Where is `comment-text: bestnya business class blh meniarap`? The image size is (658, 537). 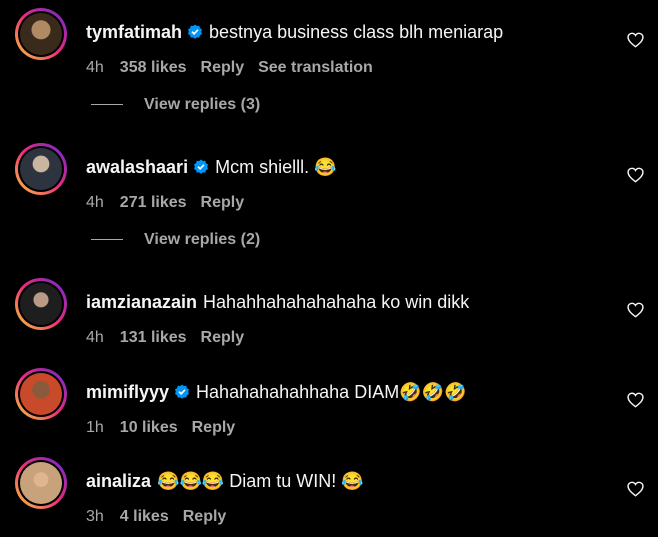 comment-text: bestnya business class blh meniarap is located at coordinates (356, 32).